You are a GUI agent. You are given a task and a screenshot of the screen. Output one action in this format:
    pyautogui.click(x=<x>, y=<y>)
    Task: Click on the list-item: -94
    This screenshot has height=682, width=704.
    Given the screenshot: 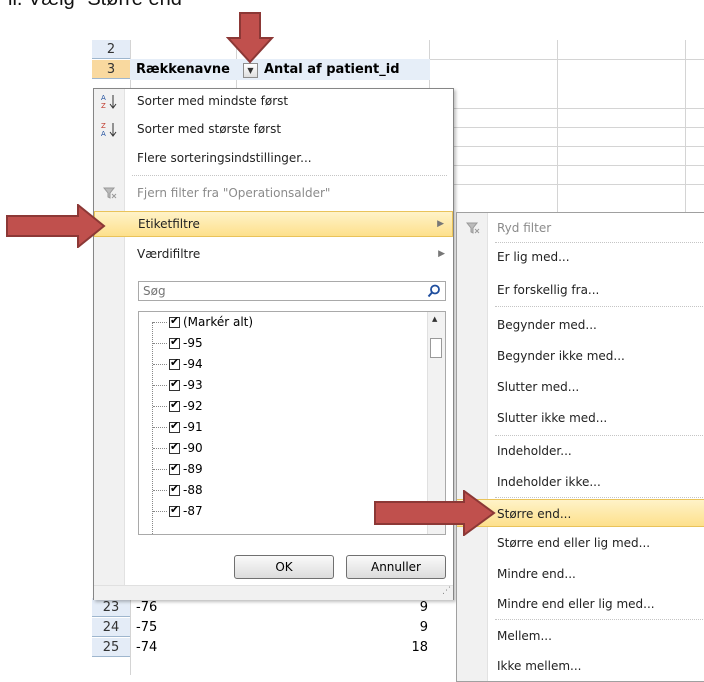 What is the action you would take?
    pyautogui.click(x=178, y=364)
    